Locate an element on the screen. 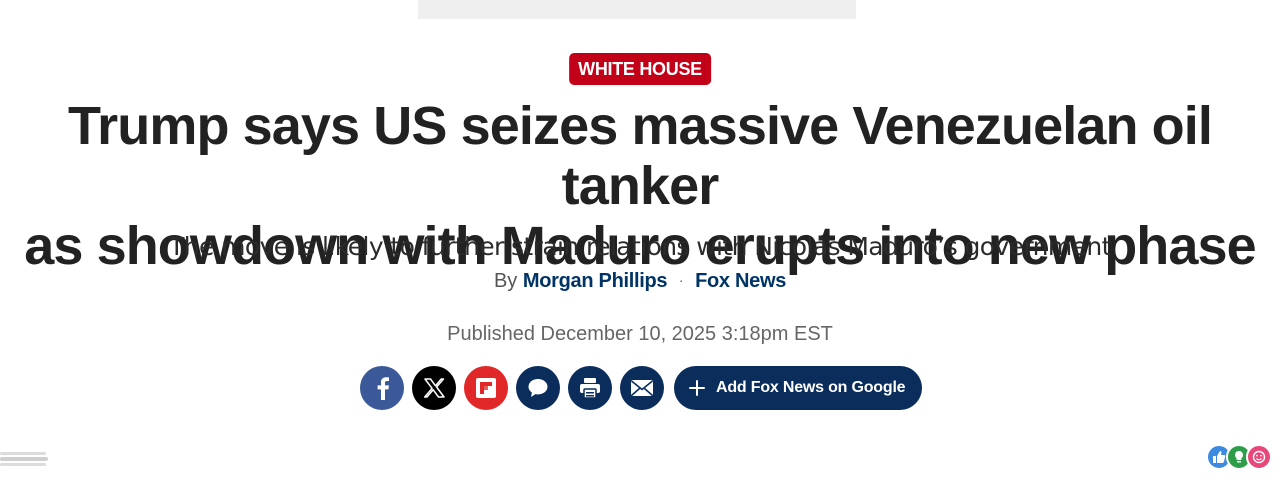  add-fox-news-on-google-button: Add Fox News on Google is located at coordinates (798, 388).